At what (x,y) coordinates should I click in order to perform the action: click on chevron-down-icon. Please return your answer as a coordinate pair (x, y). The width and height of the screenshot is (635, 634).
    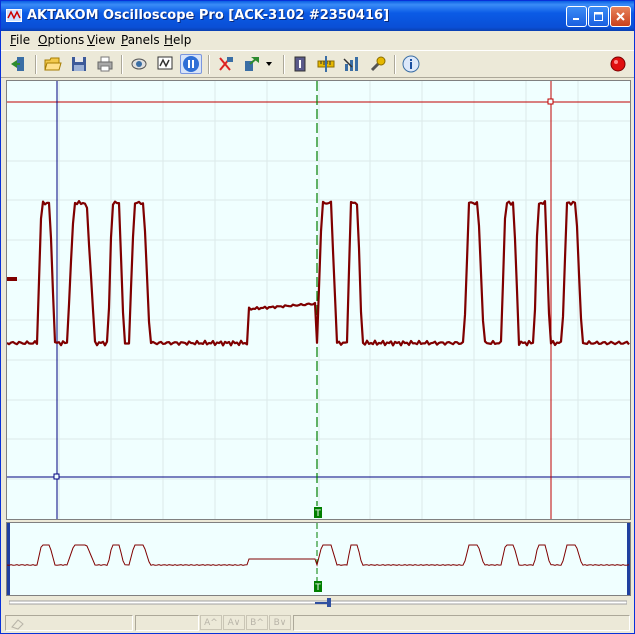
    Looking at the image, I should click on (269, 64).